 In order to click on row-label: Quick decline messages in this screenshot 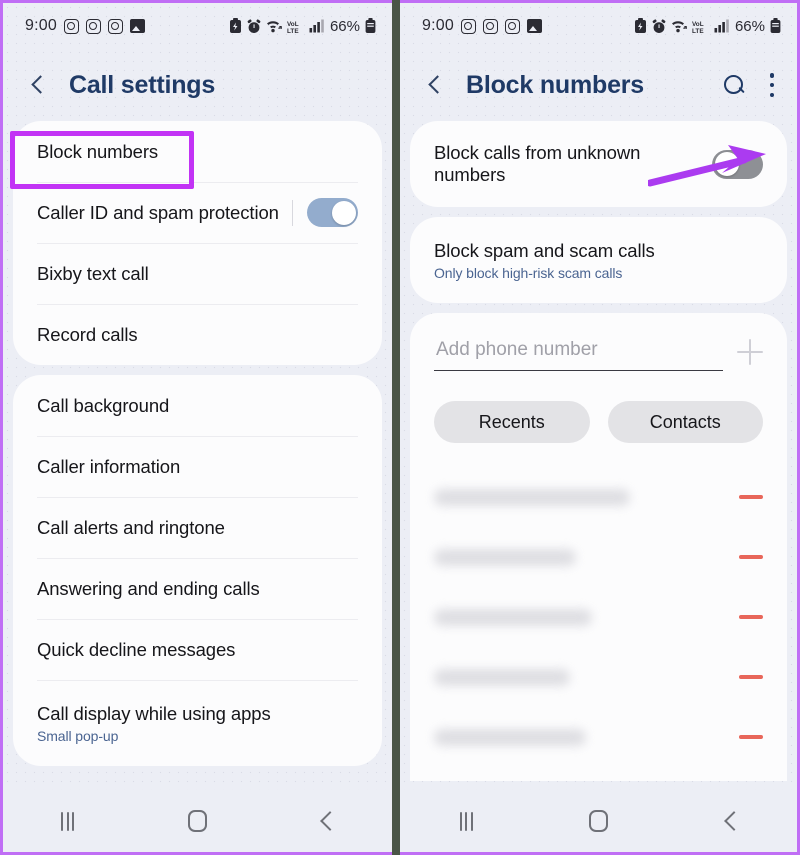, I will do `click(136, 649)`.